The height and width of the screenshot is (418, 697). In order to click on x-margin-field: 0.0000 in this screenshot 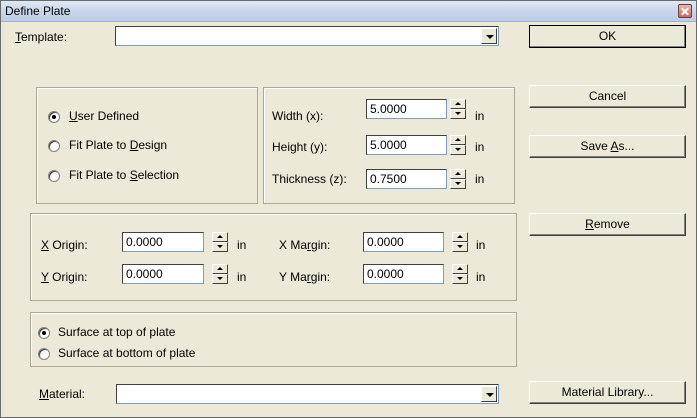, I will do `click(403, 242)`.